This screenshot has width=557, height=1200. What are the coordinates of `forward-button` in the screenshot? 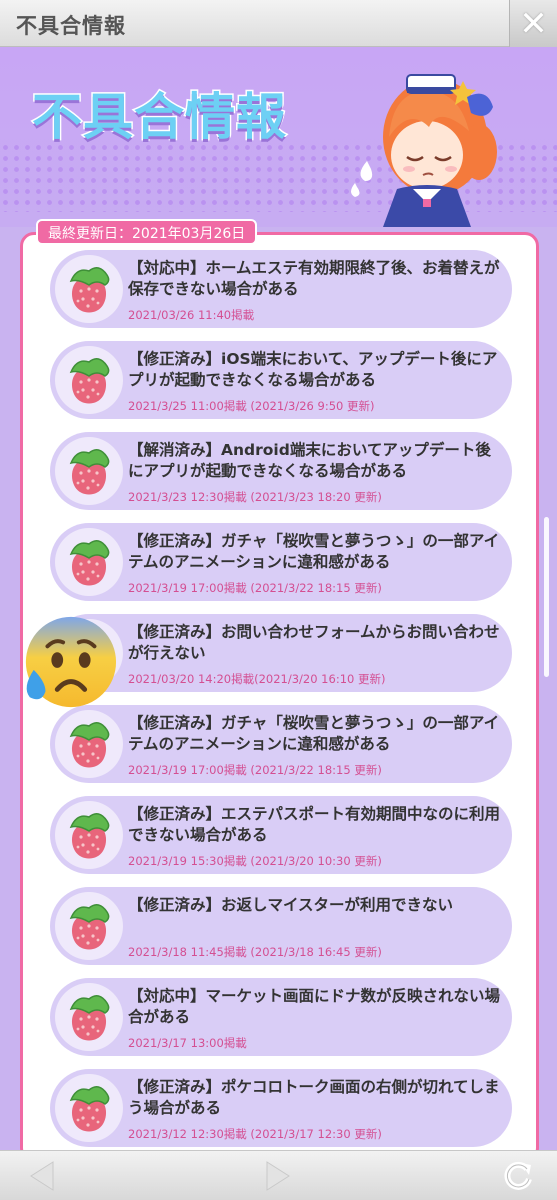 It's located at (278, 1176).